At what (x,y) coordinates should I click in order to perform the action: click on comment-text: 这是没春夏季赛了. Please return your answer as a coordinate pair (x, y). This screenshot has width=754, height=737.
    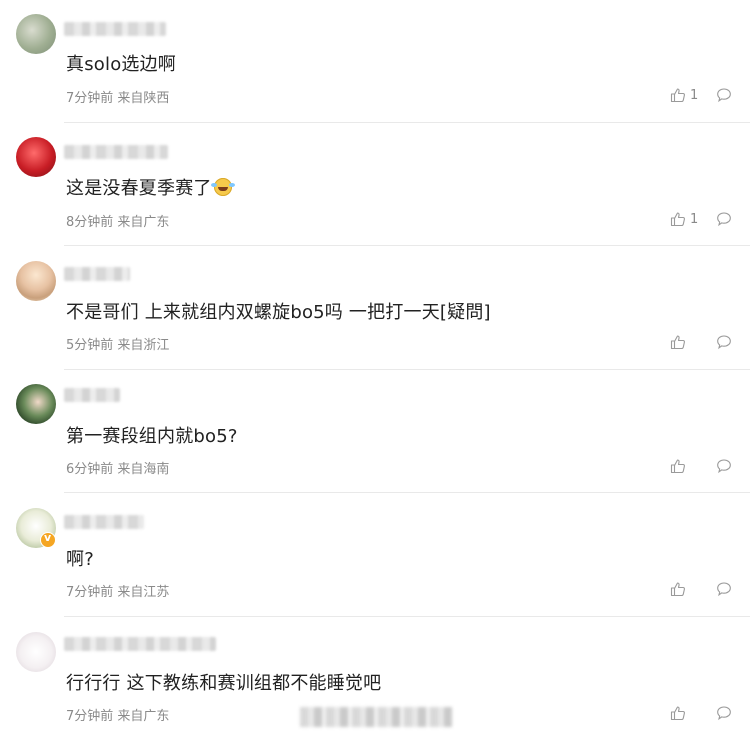
    Looking at the image, I should click on (139, 188).